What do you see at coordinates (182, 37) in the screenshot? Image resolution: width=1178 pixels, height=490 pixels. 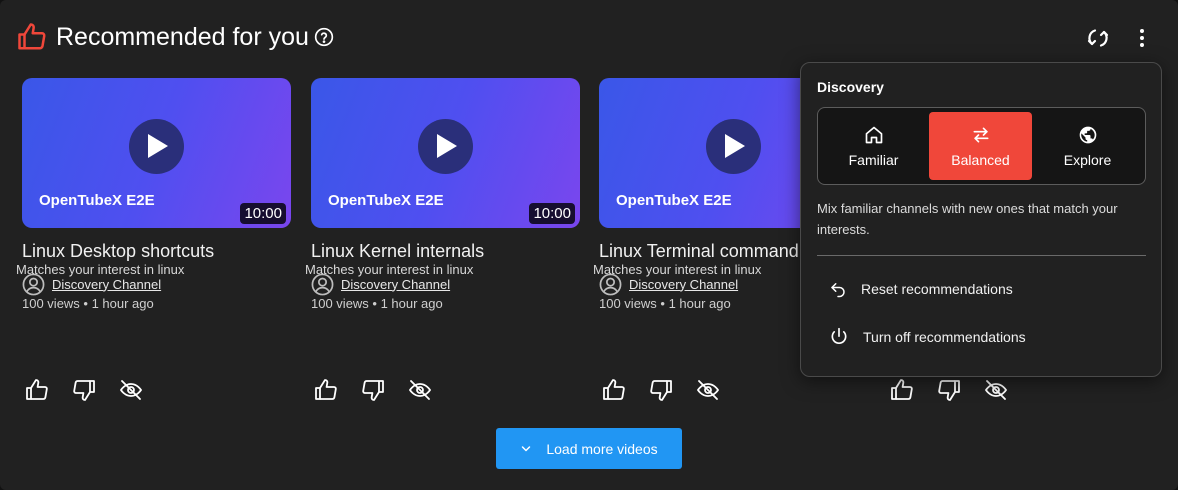 I see `page-title: Recommended for you` at bounding box center [182, 37].